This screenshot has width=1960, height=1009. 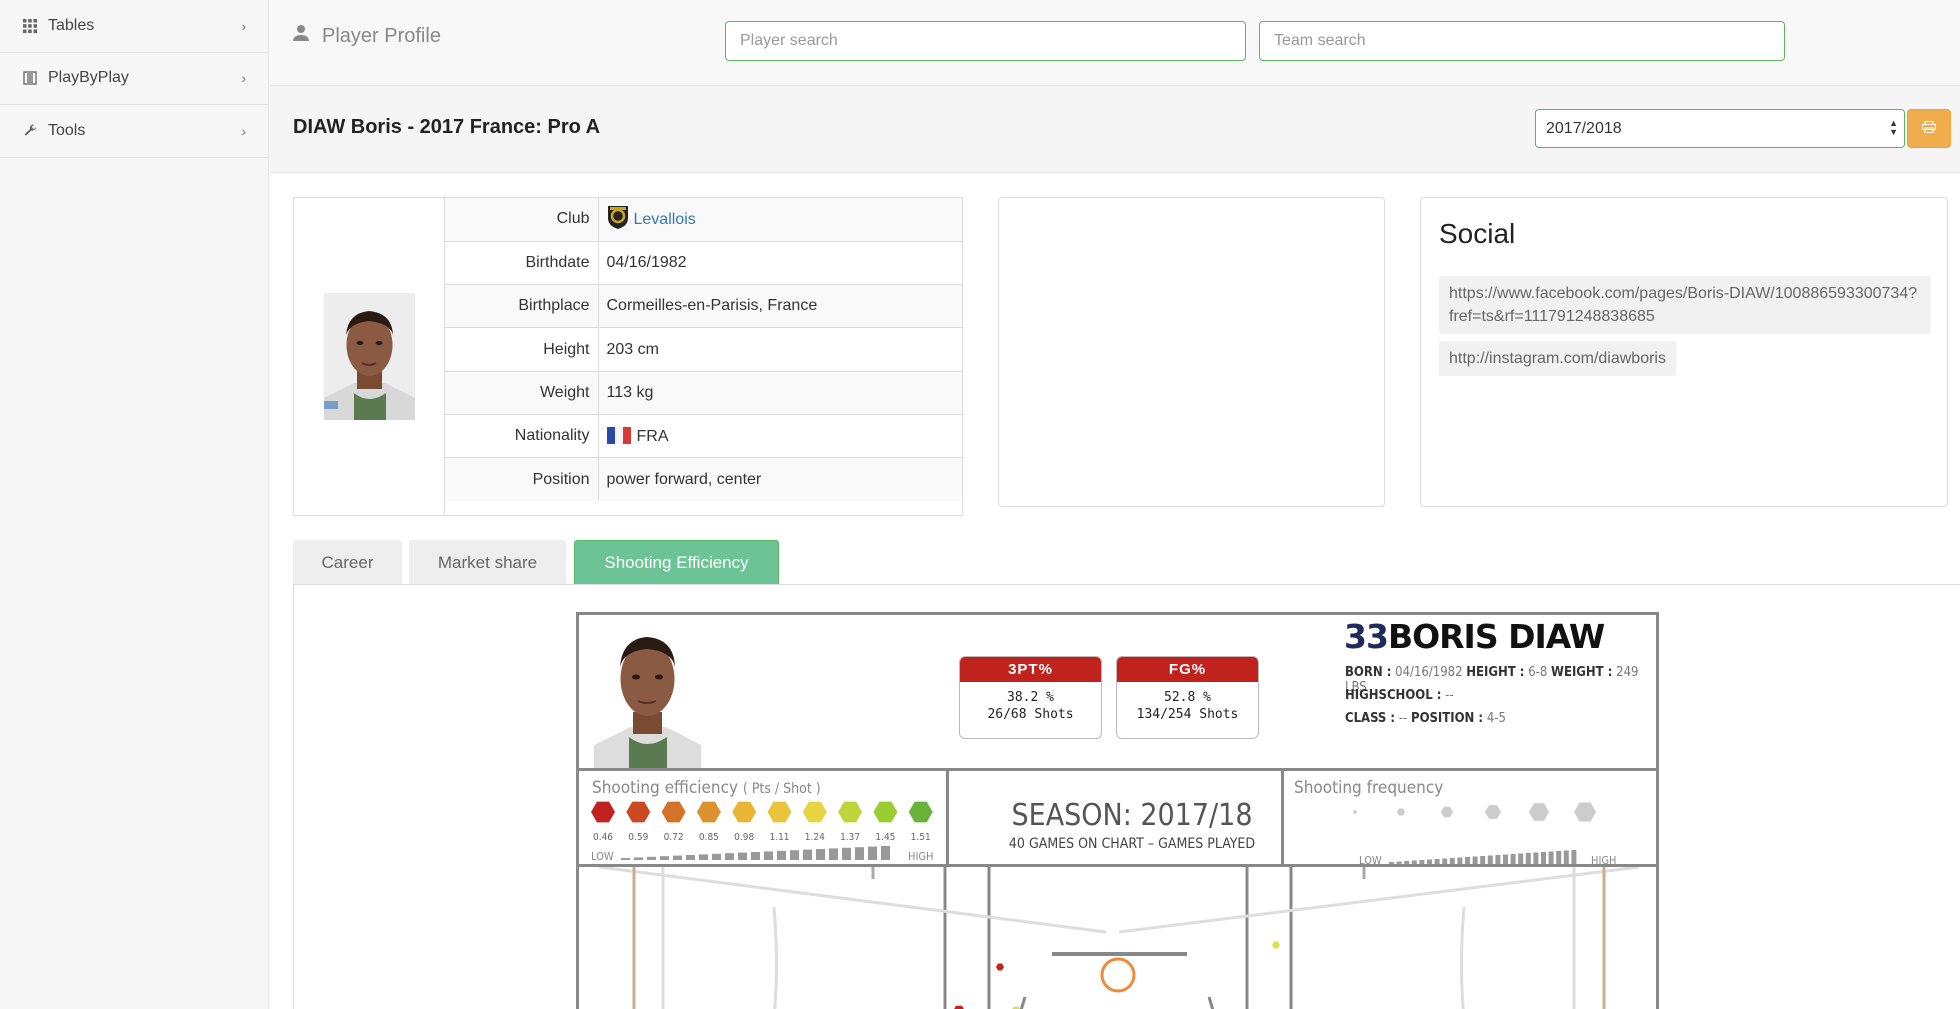 What do you see at coordinates (947, 817) in the screenshot?
I see `divider` at bounding box center [947, 817].